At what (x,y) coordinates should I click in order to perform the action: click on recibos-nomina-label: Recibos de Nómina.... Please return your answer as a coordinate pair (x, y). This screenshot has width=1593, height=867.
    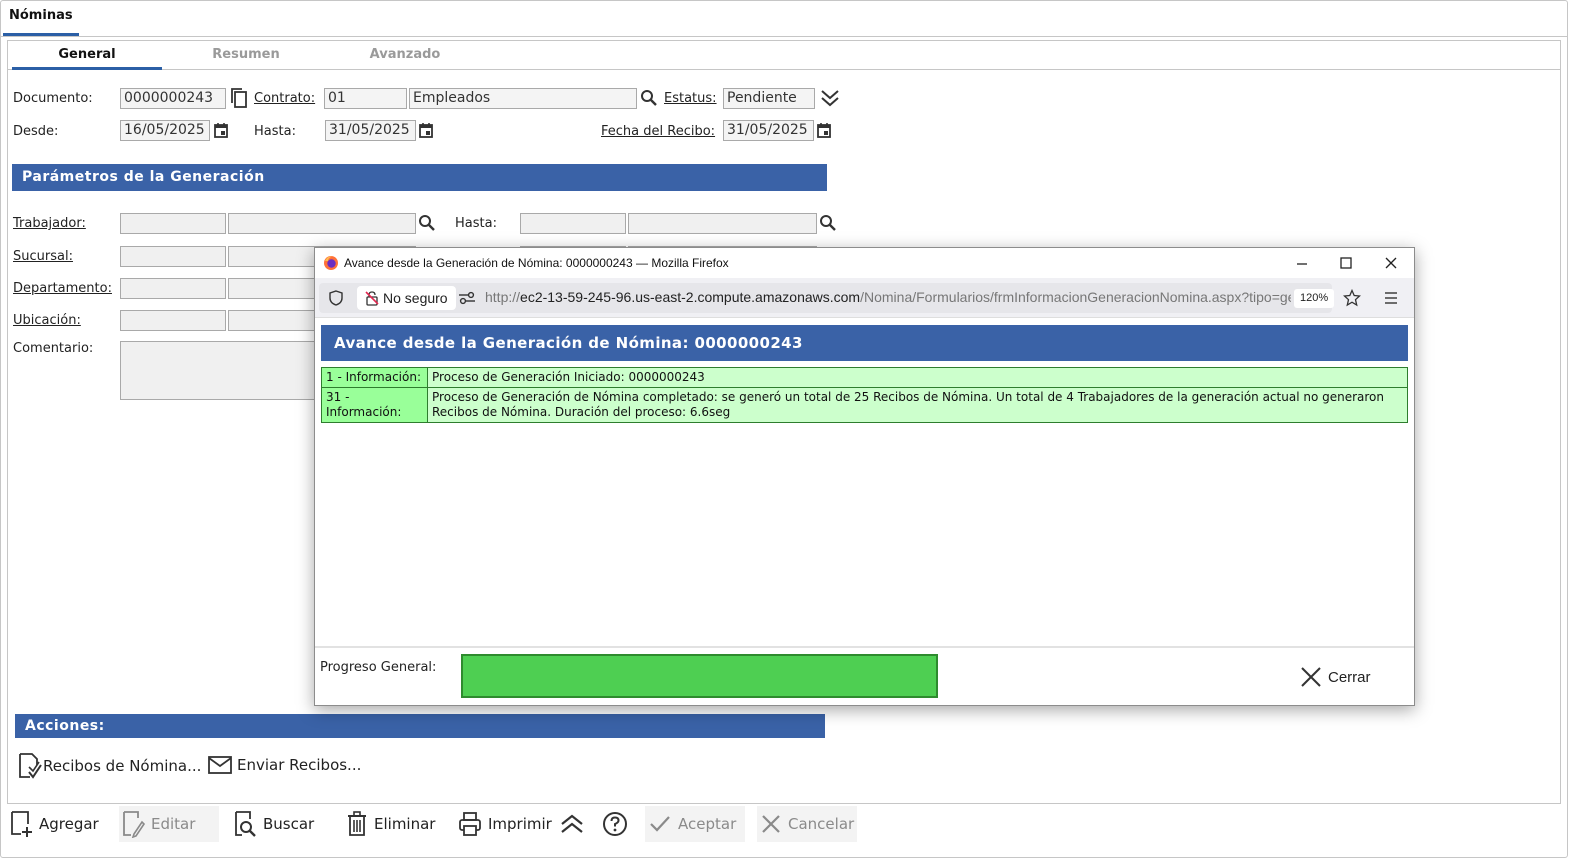
    Looking at the image, I should click on (122, 766).